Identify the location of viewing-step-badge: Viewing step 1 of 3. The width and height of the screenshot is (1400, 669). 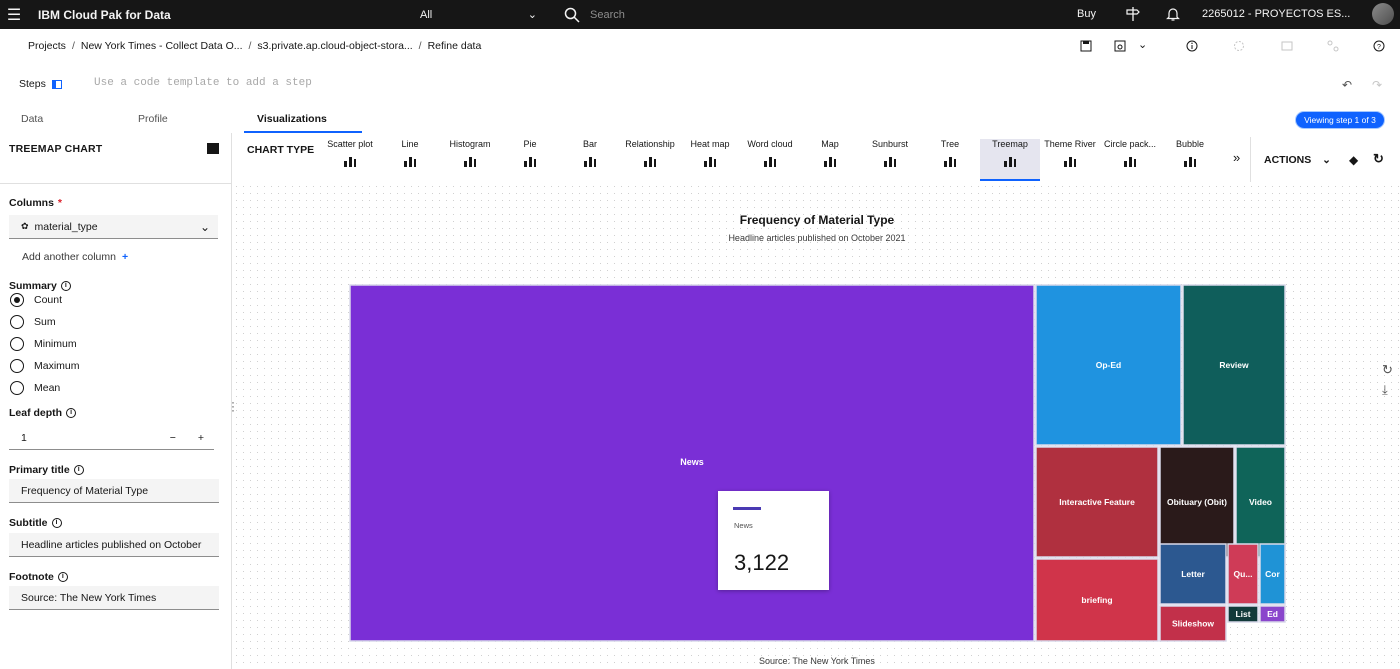
(1340, 120).